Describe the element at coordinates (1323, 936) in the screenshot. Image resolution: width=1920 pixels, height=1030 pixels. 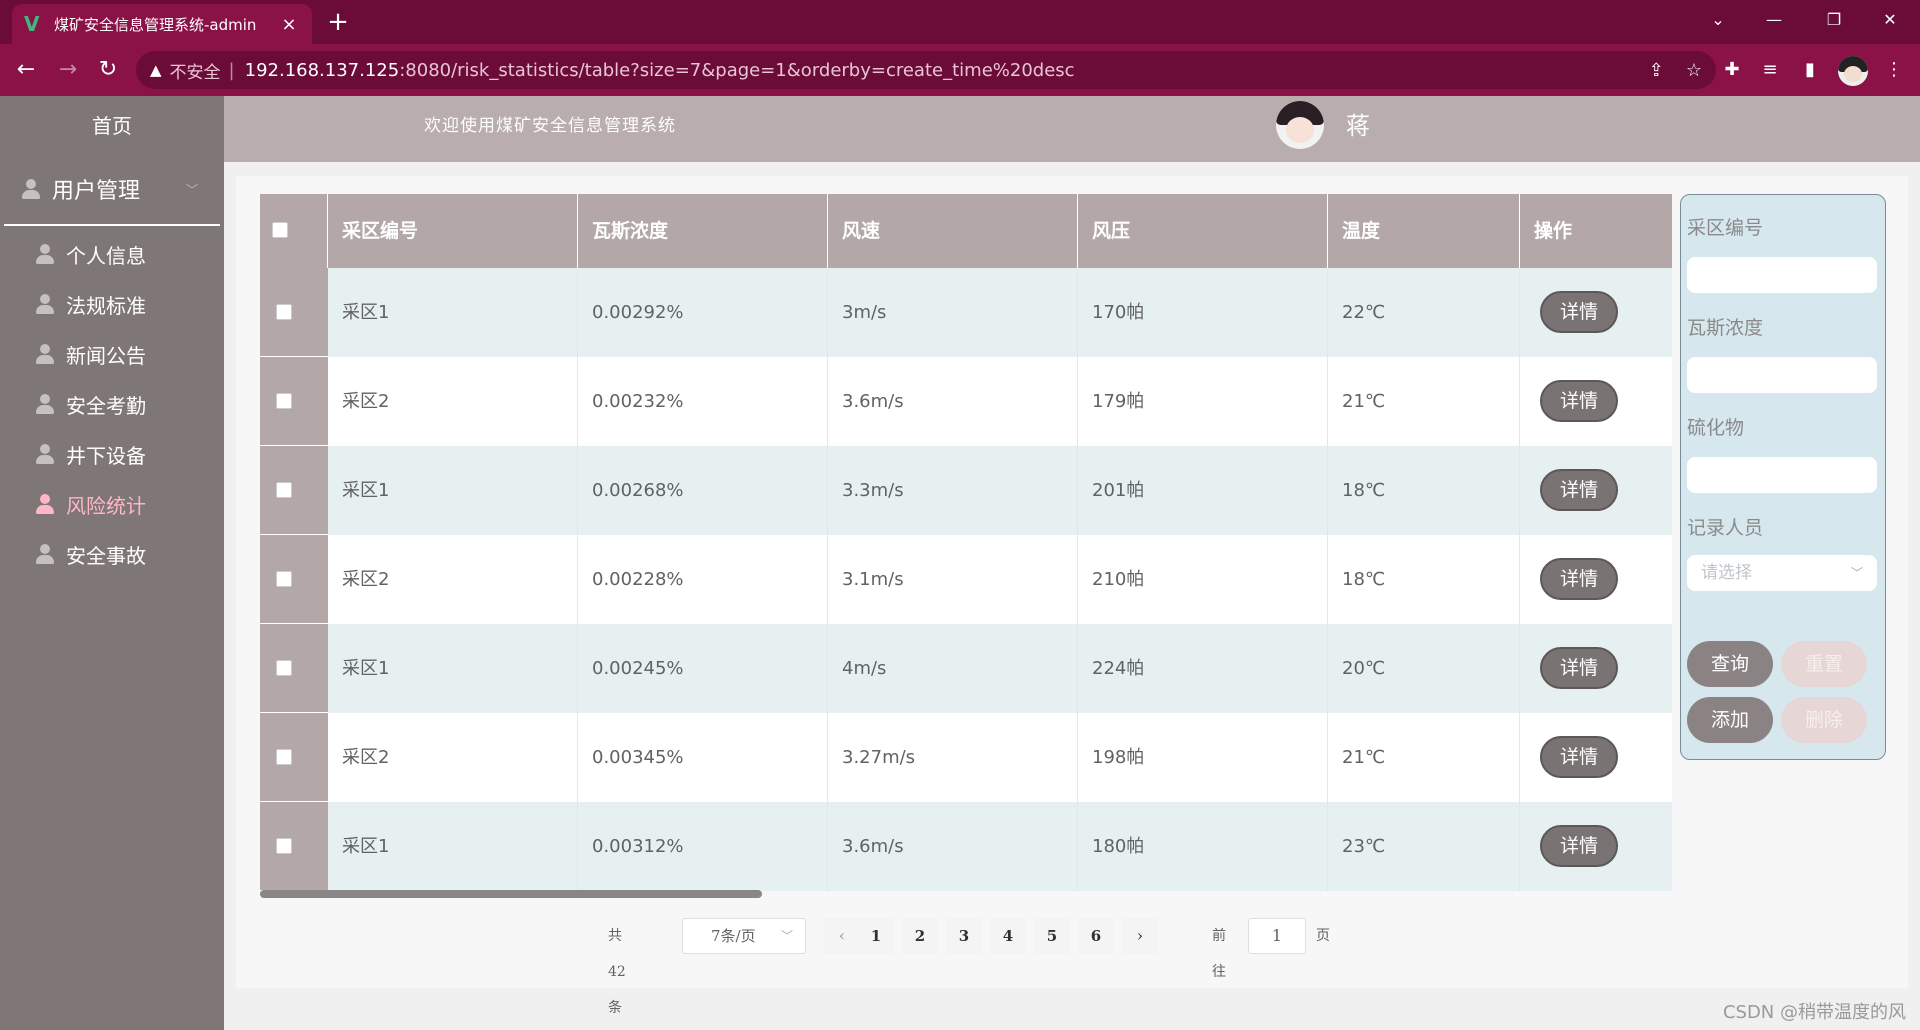
I see `page-suffix: 页` at that location.